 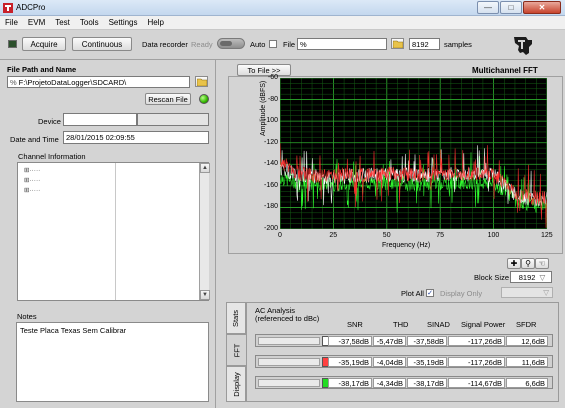 I want to click on header-signal-power: Signal Power, so click(x=483, y=324).